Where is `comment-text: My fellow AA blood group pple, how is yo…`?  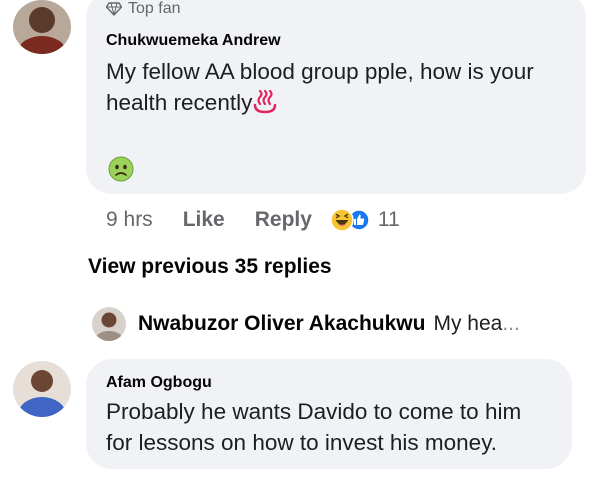
comment-text: My fellow AA blood group pple, how is yo… is located at coordinates (341, 89).